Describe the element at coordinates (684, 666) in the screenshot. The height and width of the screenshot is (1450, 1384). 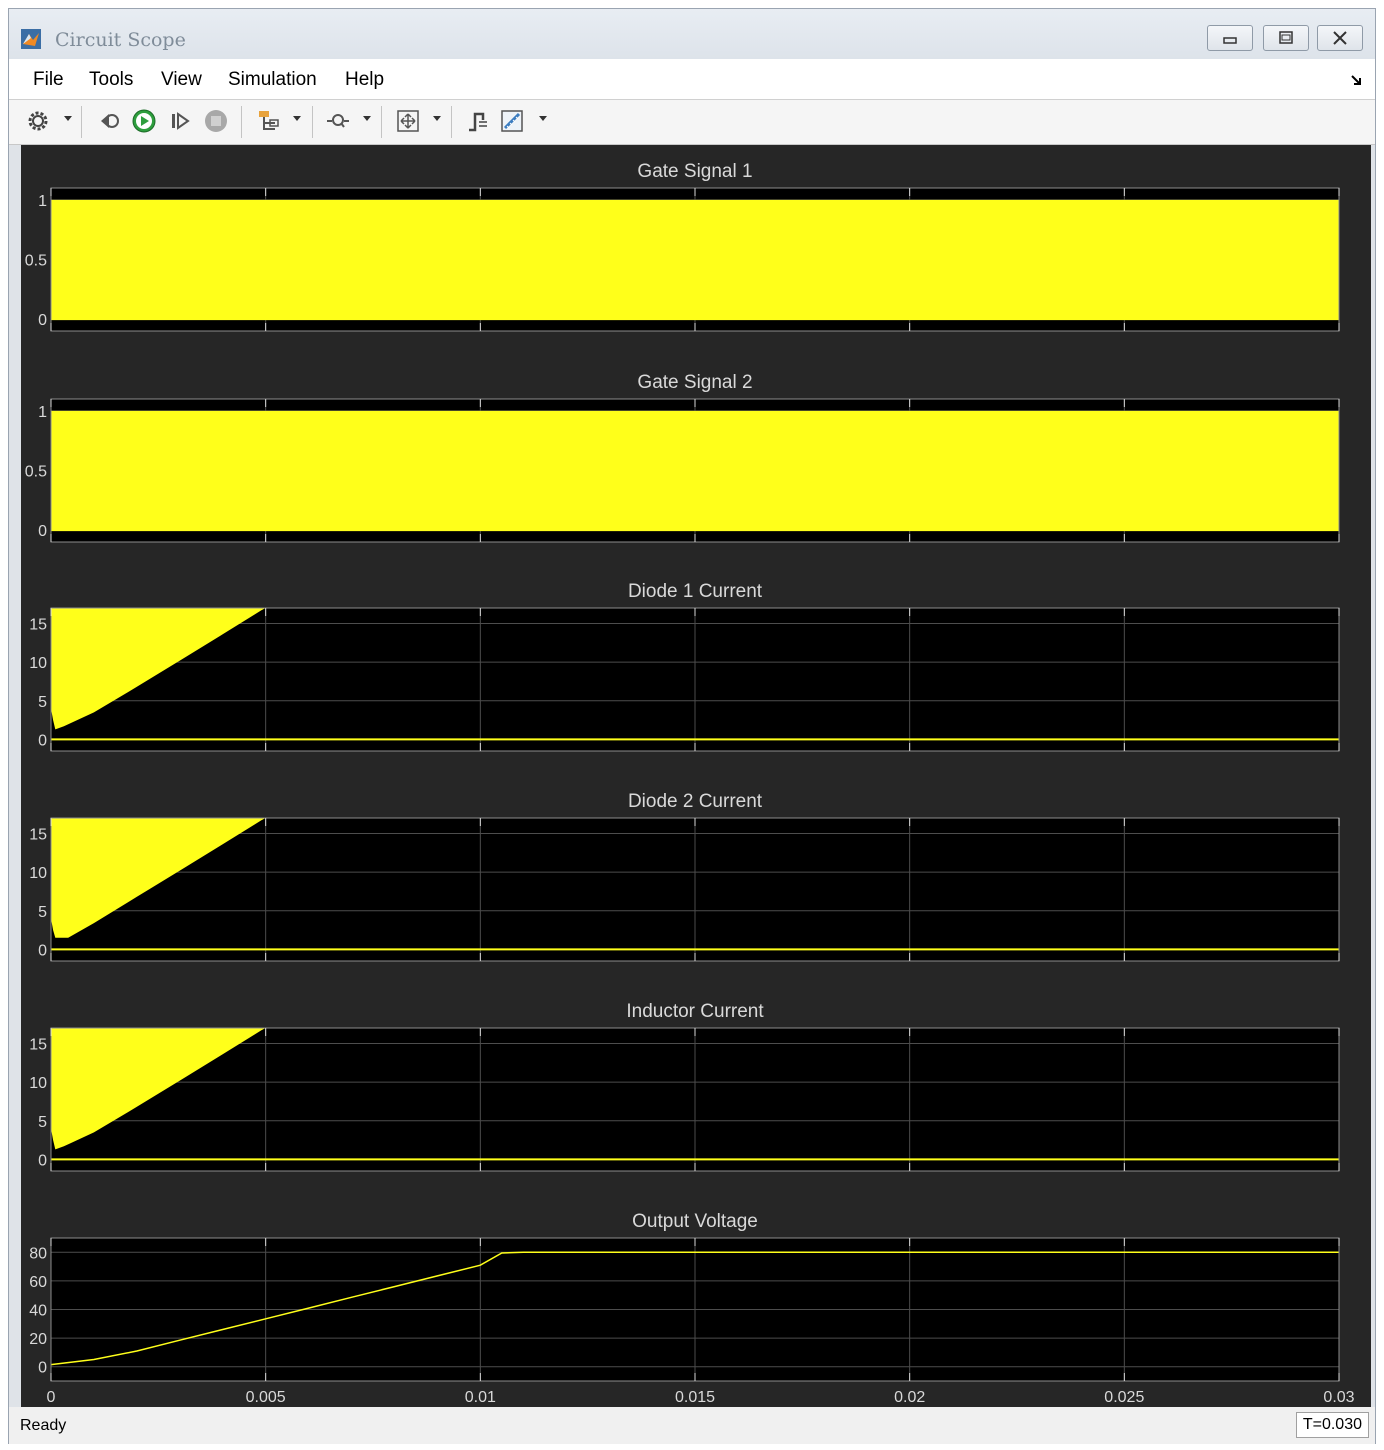
I see `plot-3: Diode 1 Current 0 5 10 15` at that location.